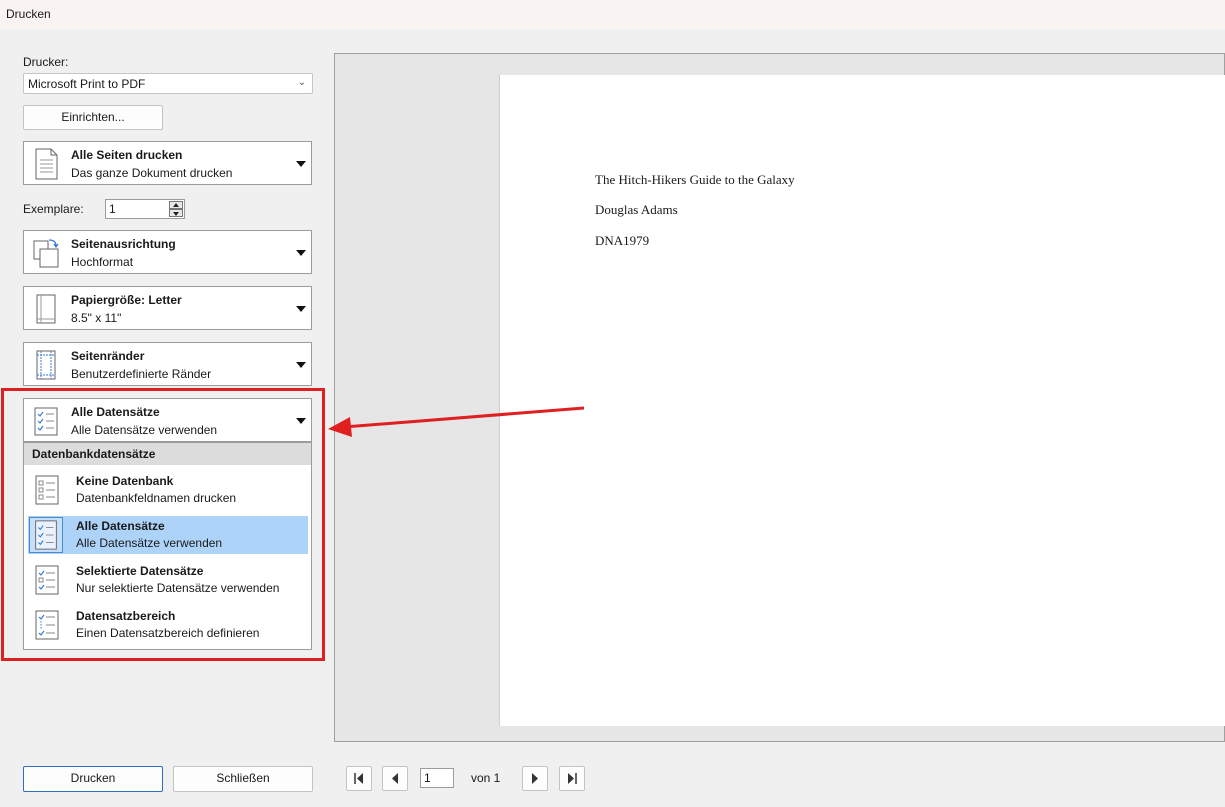  Describe the element at coordinates (102, 262) in the screenshot. I see `orientation-subtitle: Hochformat` at that location.